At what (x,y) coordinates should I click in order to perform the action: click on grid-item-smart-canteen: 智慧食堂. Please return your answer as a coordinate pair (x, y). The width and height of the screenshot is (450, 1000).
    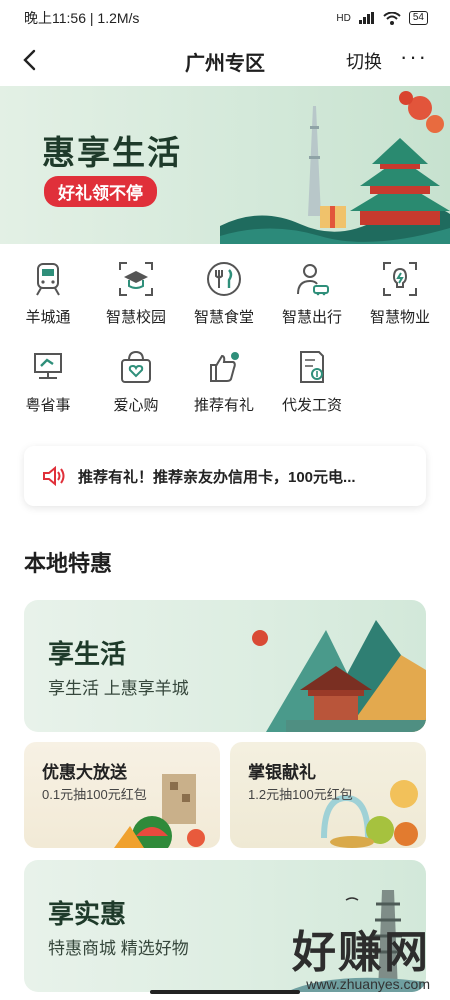
    Looking at the image, I should click on (224, 302).